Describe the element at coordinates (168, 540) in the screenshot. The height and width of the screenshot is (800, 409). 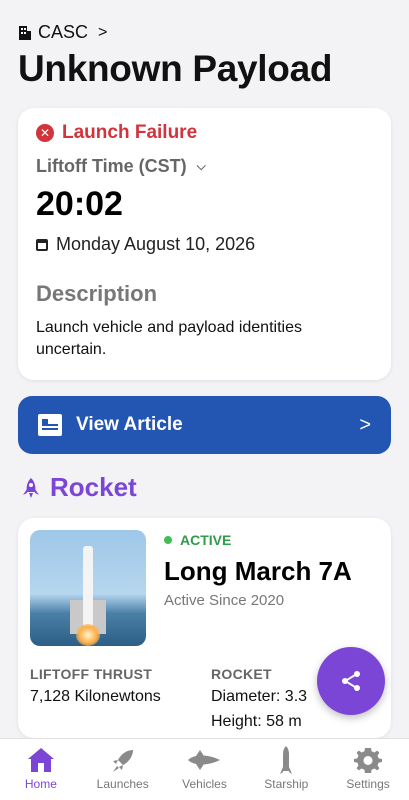
I see `status-dot-icon` at that location.